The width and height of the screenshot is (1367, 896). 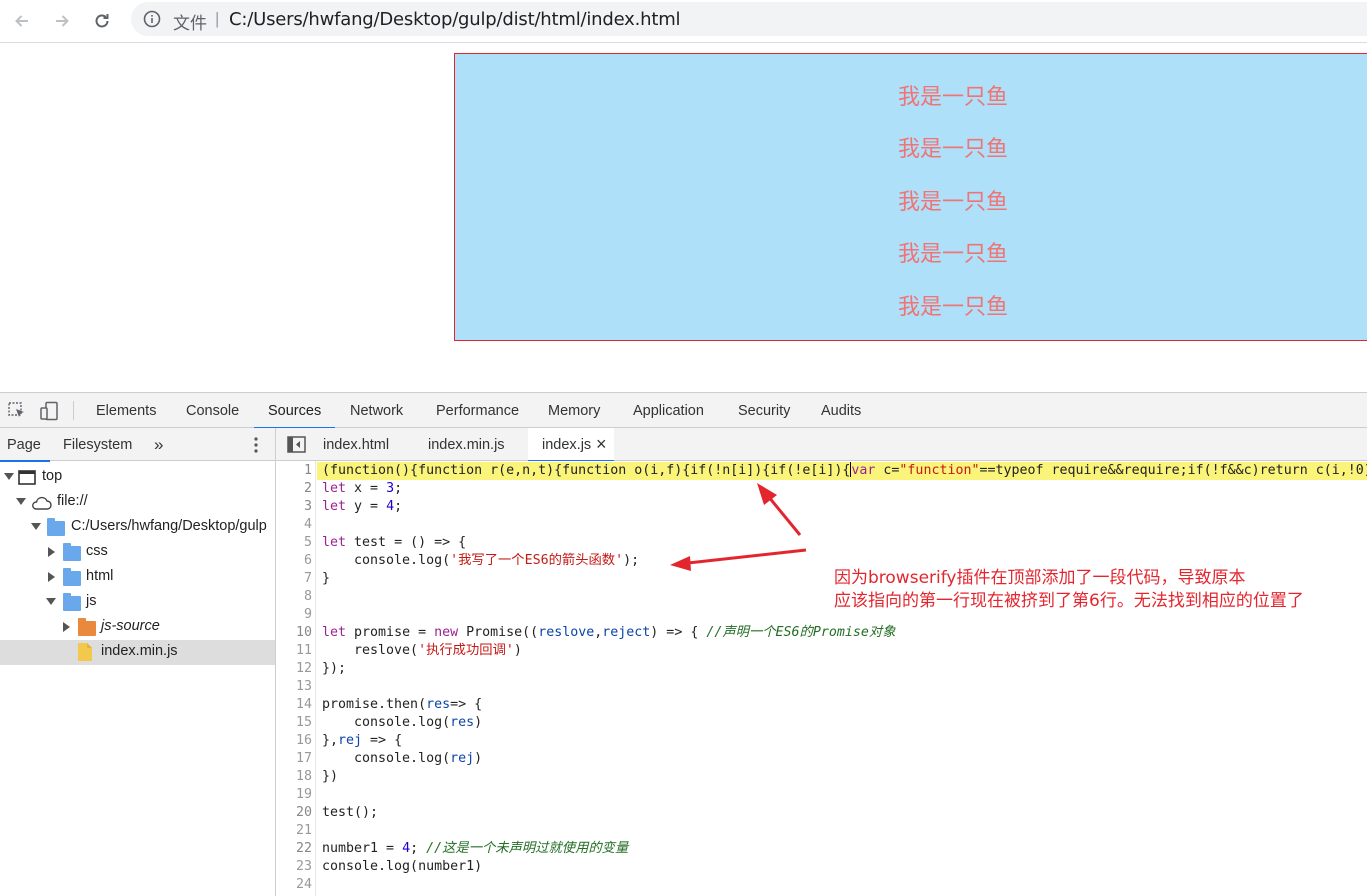 What do you see at coordinates (601, 444) in the screenshot?
I see `close-icon: ×` at bounding box center [601, 444].